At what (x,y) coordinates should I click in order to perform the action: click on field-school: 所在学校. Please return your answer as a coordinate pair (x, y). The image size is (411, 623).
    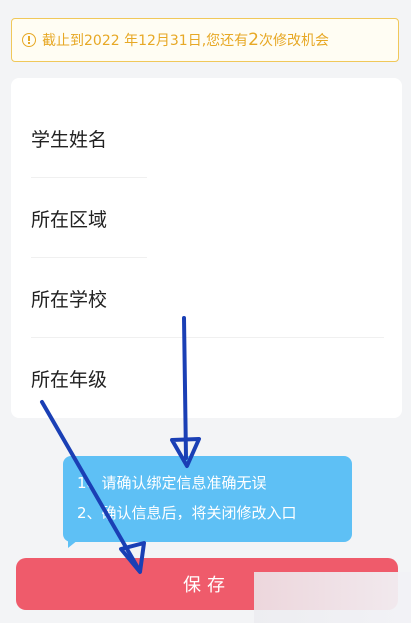
    Looking at the image, I should click on (208, 298).